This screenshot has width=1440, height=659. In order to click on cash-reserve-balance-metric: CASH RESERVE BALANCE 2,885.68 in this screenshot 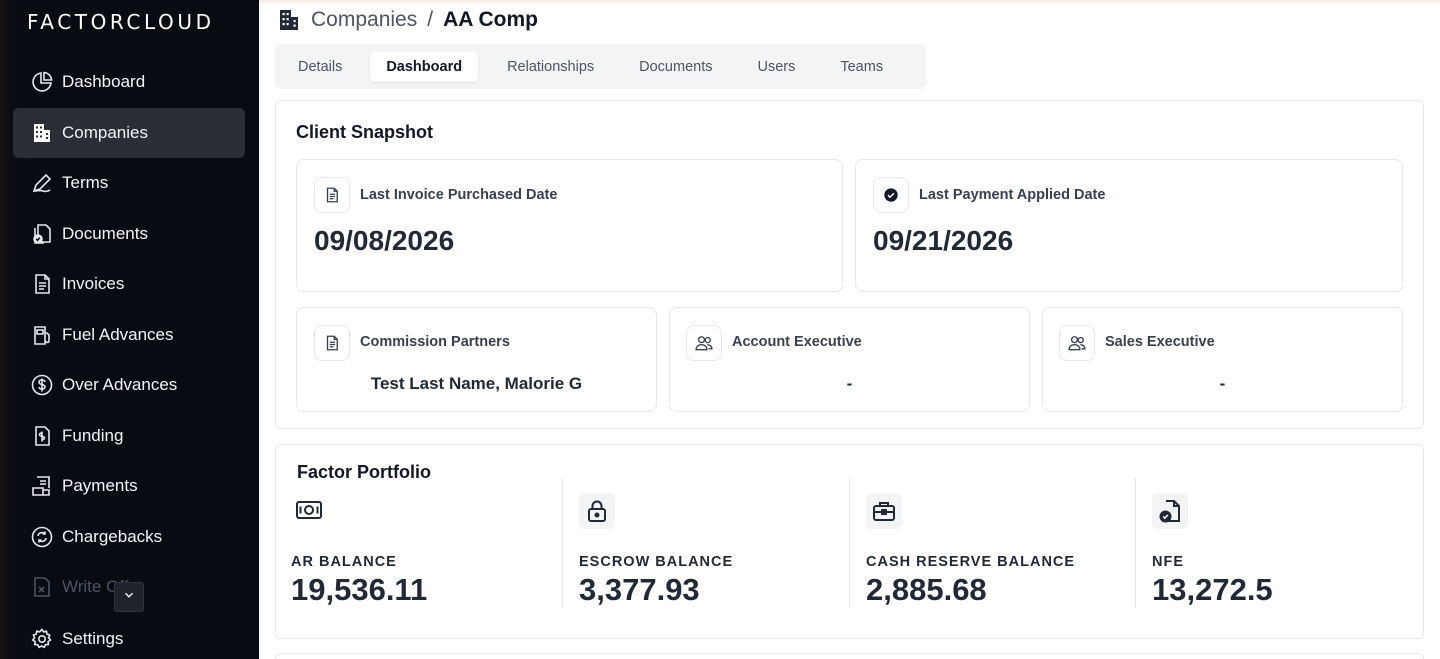, I will do `click(992, 543)`.